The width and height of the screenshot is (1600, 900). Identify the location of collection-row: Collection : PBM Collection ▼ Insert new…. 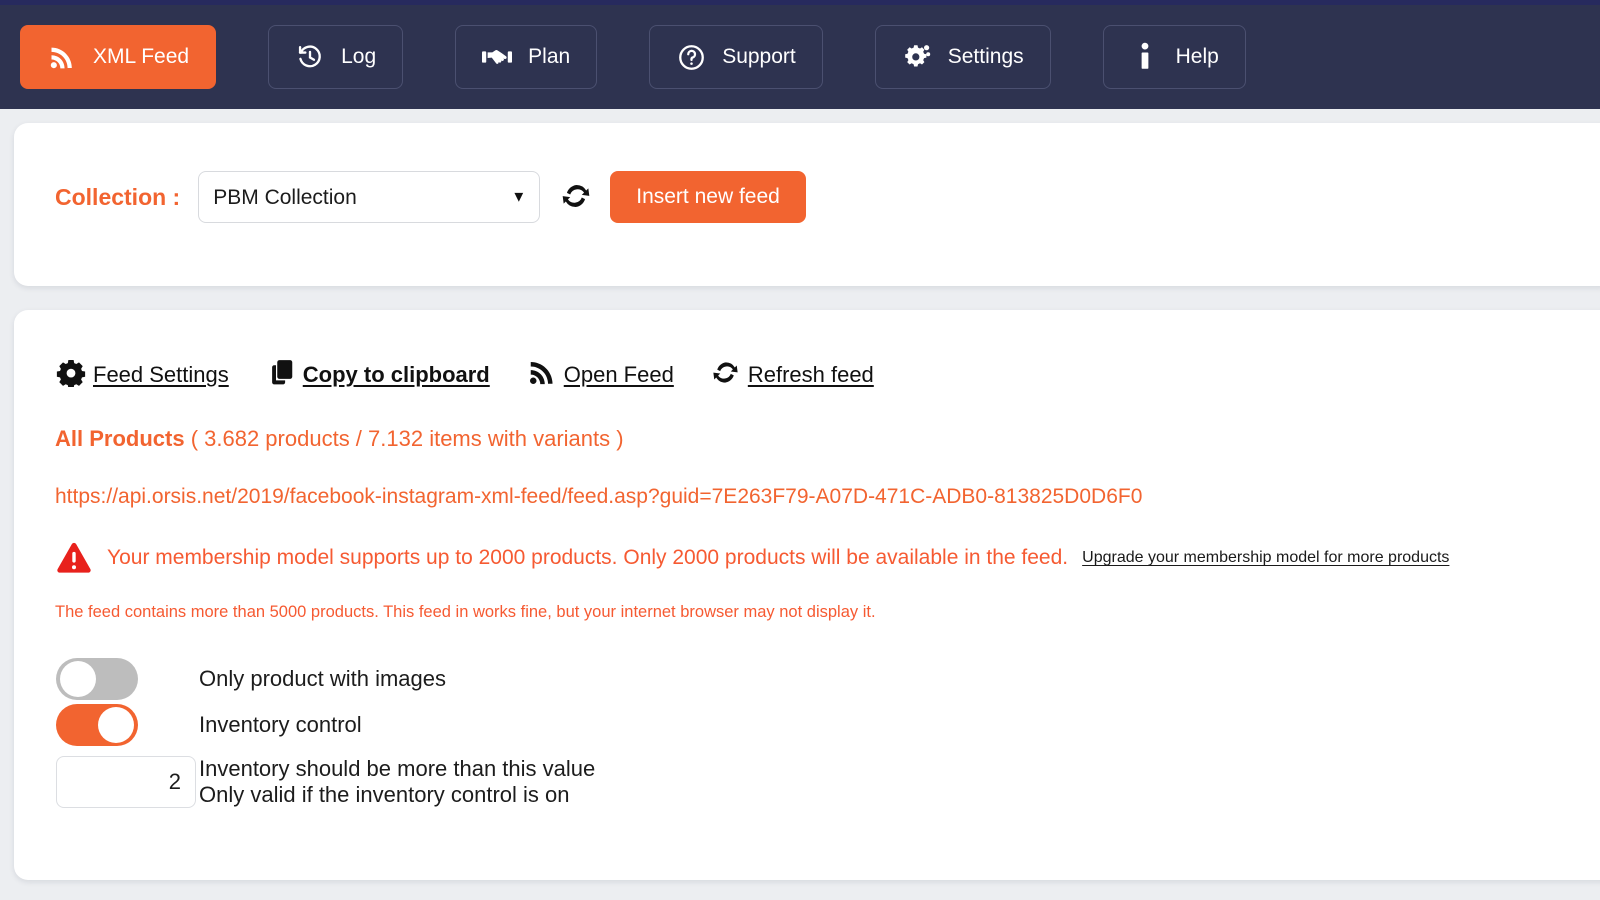
(430, 197).